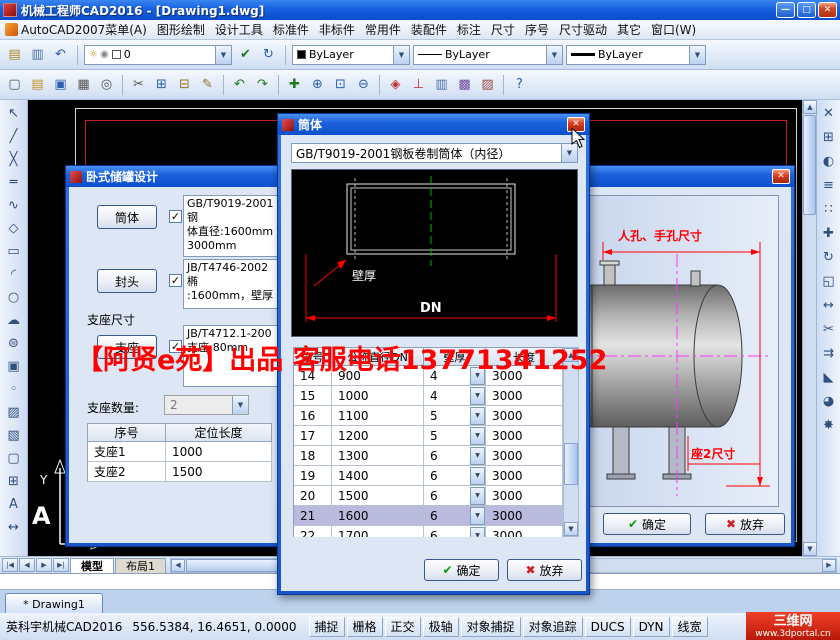 Image resolution: width=840 pixels, height=640 pixels. I want to click on copy-object-icon: ⊞, so click(829, 137).